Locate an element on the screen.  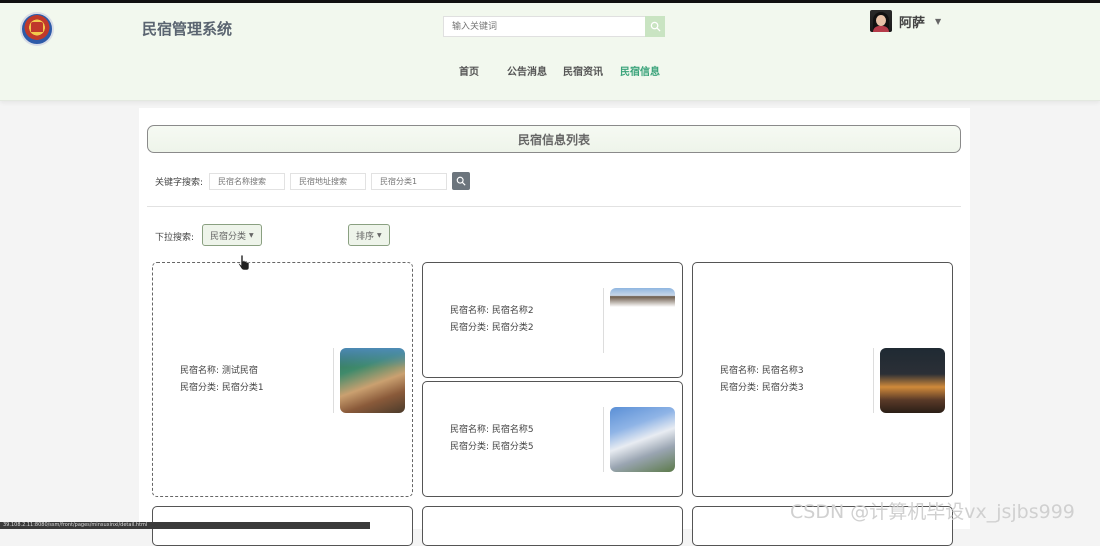
keyword-search-row: 关键字搜索: is located at coordinates (313, 181).